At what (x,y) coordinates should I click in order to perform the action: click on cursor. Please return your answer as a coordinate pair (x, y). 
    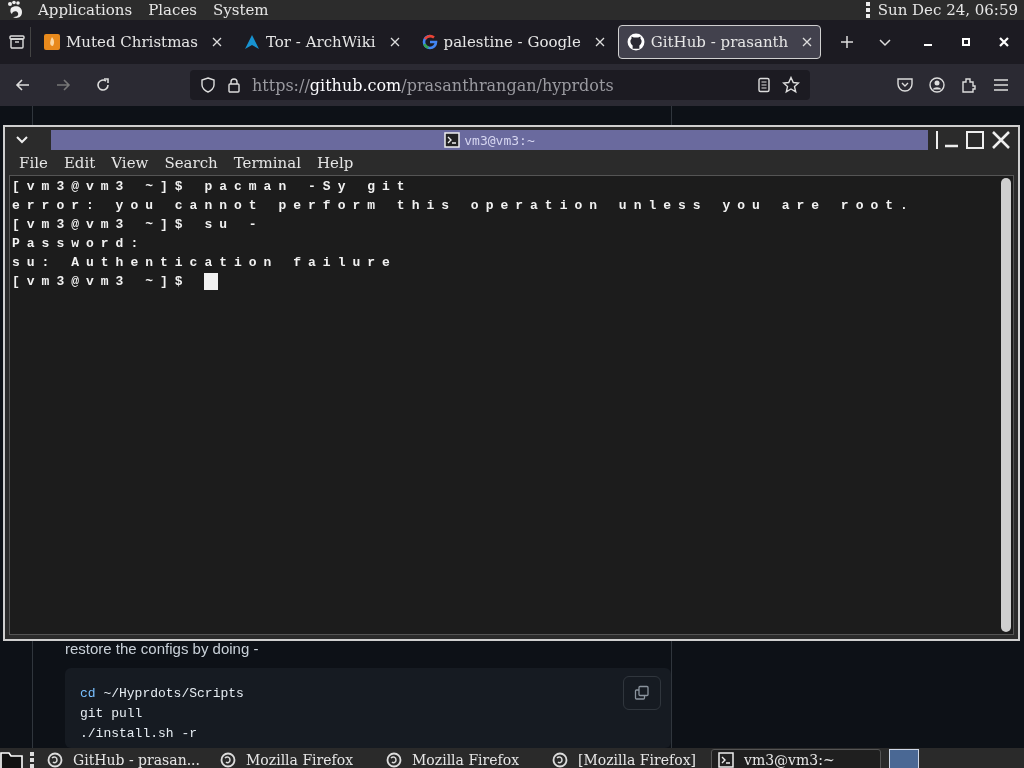
    Looking at the image, I should click on (211, 281).